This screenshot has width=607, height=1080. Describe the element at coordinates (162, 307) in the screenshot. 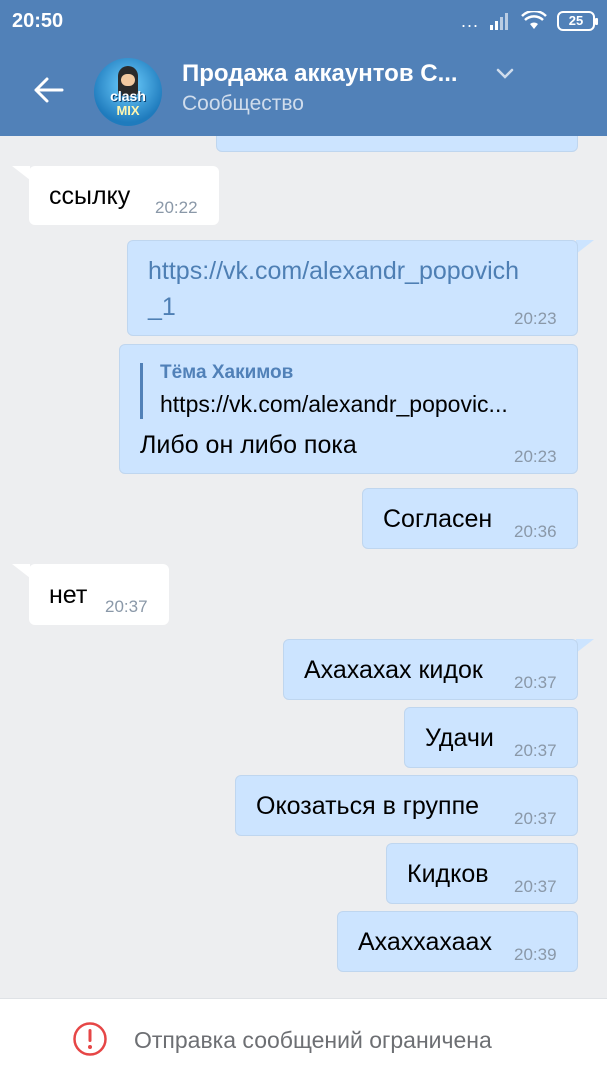

I see `message-link-continued: _1` at that location.